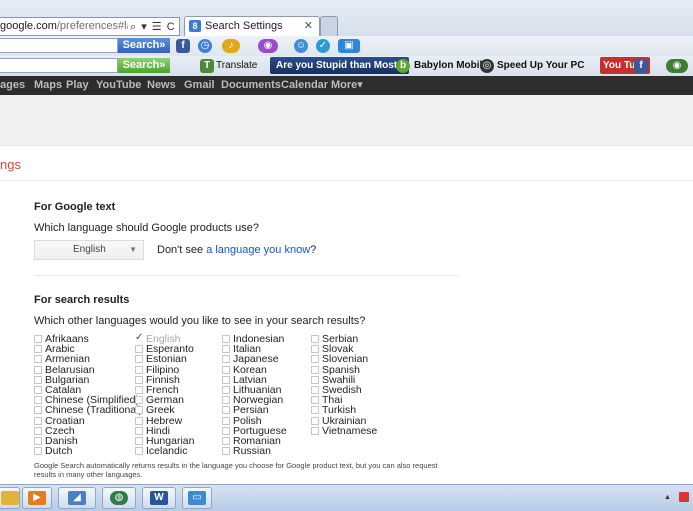 Image resolution: width=693 pixels, height=511 pixels. What do you see at coordinates (451, 65) in the screenshot?
I see `babylon-mobile-button: Babylon Mobile` at bounding box center [451, 65].